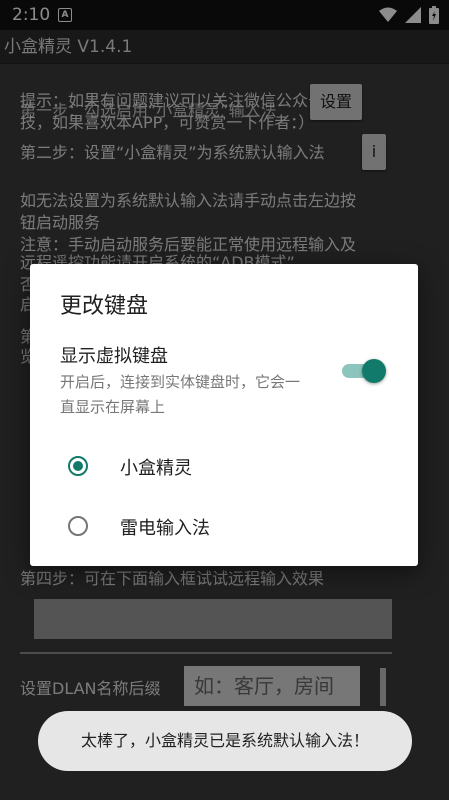 This screenshot has width=449, height=800. I want to click on radio-unselected-icon, so click(78, 526).